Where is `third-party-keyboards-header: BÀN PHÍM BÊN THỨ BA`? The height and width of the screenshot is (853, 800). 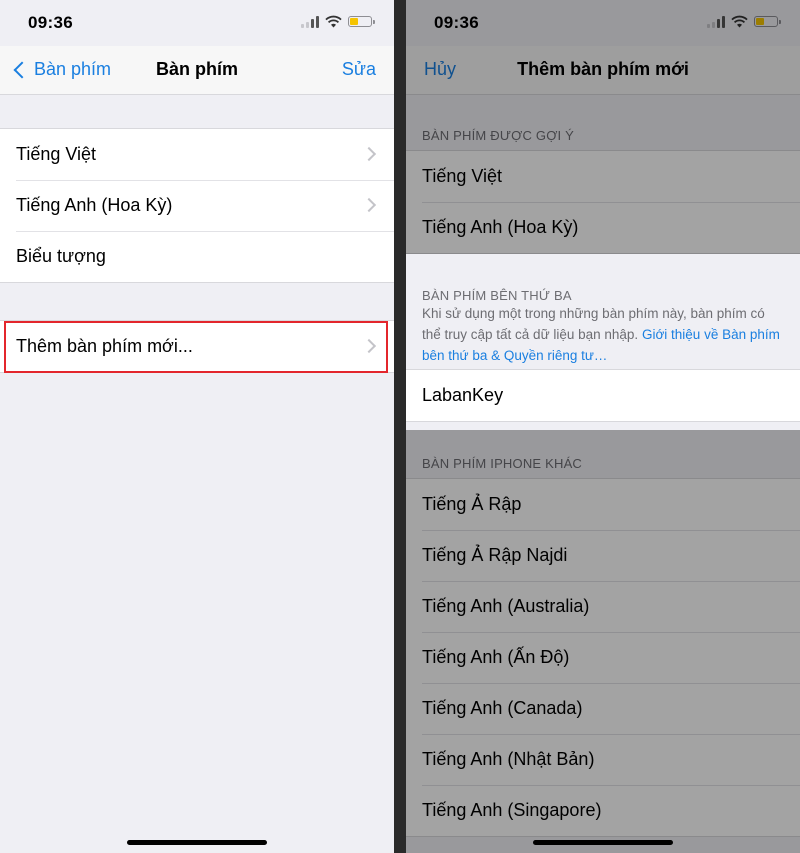 third-party-keyboards-header: BÀN PHÍM BÊN THỨ BA is located at coordinates (497, 295).